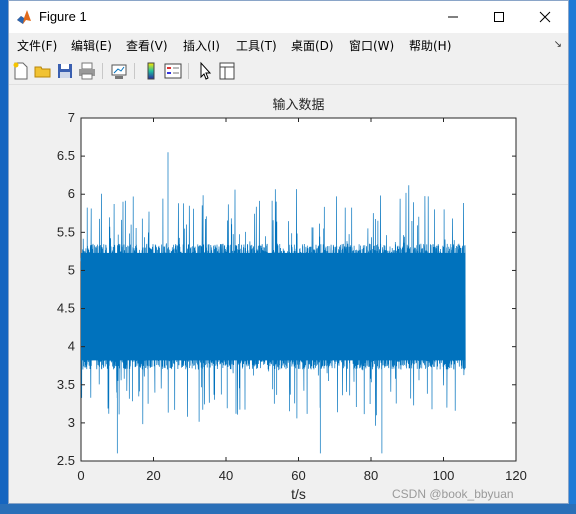  What do you see at coordinates (66, 460) in the screenshot?
I see `y-tick-label: 2.5` at bounding box center [66, 460].